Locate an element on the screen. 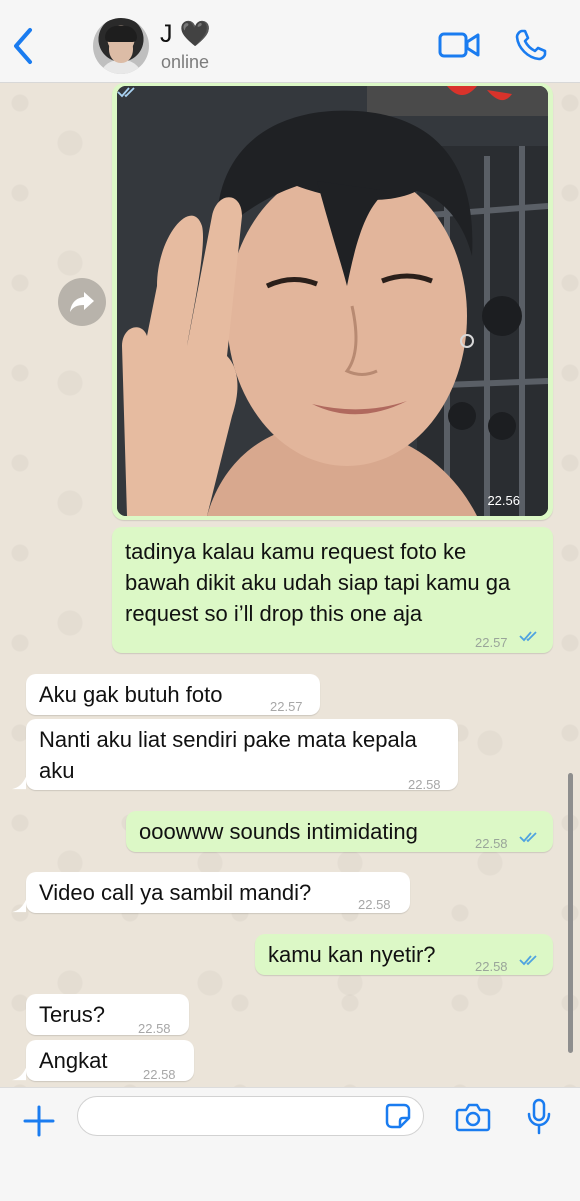 The image size is (580, 1201). message-text: Terus? is located at coordinates (72, 1014).